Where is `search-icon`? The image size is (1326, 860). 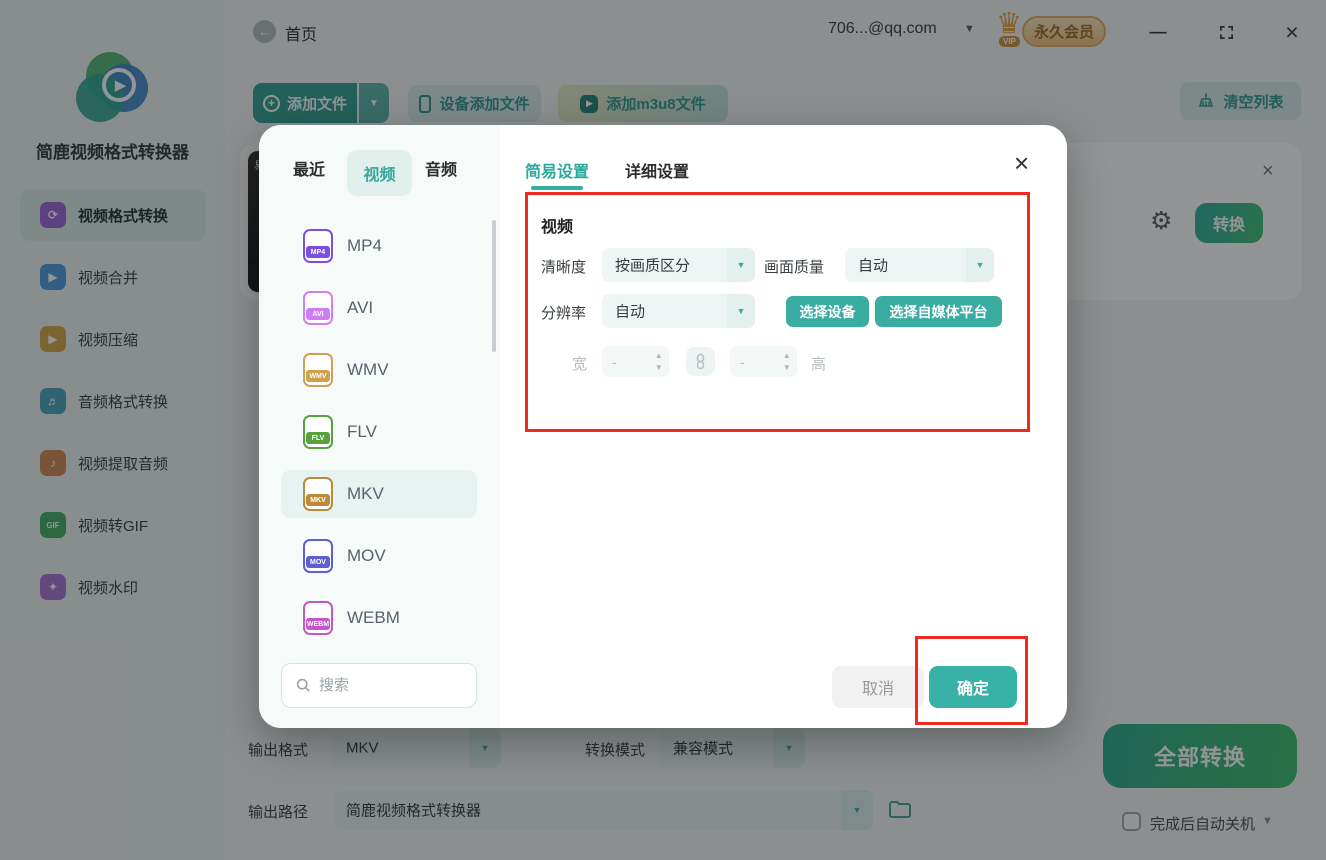
search-icon is located at coordinates (303, 685).